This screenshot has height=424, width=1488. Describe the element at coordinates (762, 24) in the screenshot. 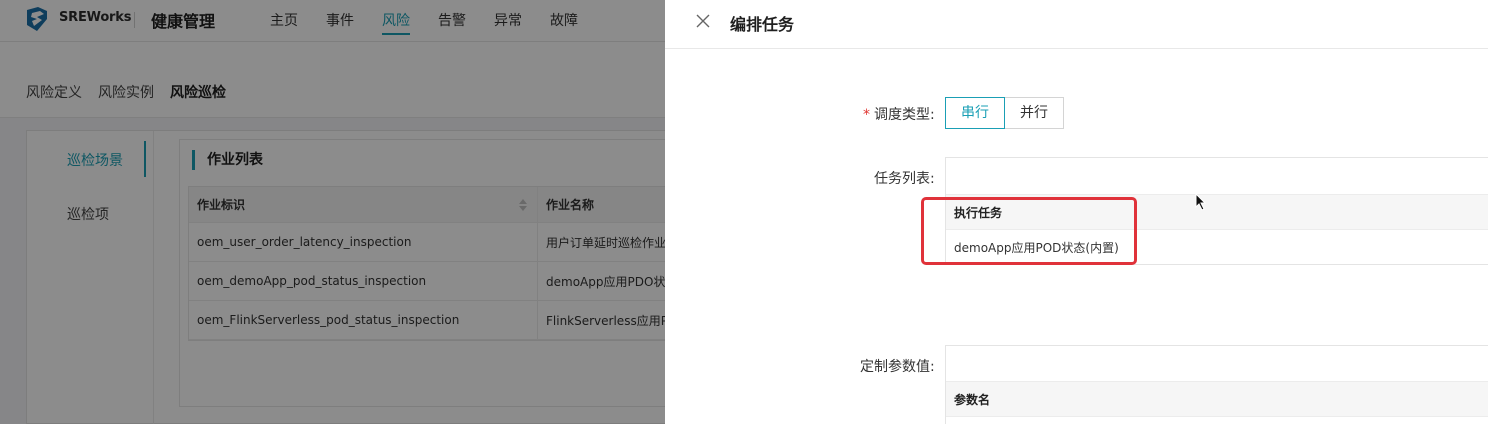

I see `drawer-title: 编排任务` at that location.